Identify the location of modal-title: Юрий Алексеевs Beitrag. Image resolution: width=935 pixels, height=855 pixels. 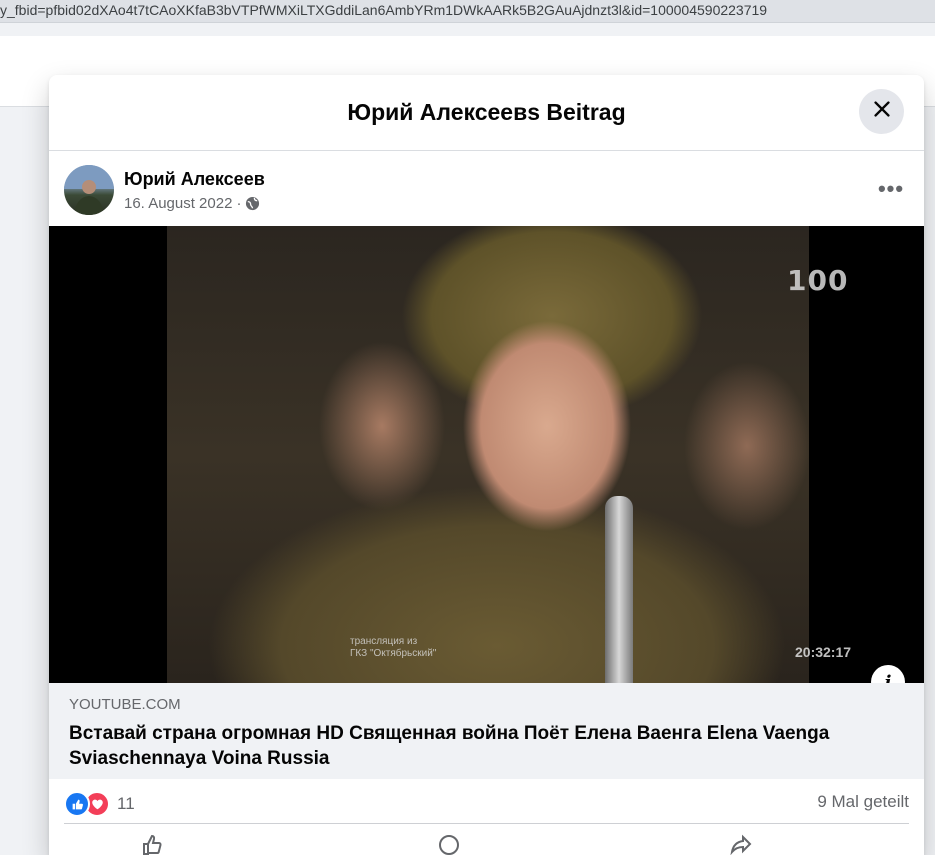
(486, 112).